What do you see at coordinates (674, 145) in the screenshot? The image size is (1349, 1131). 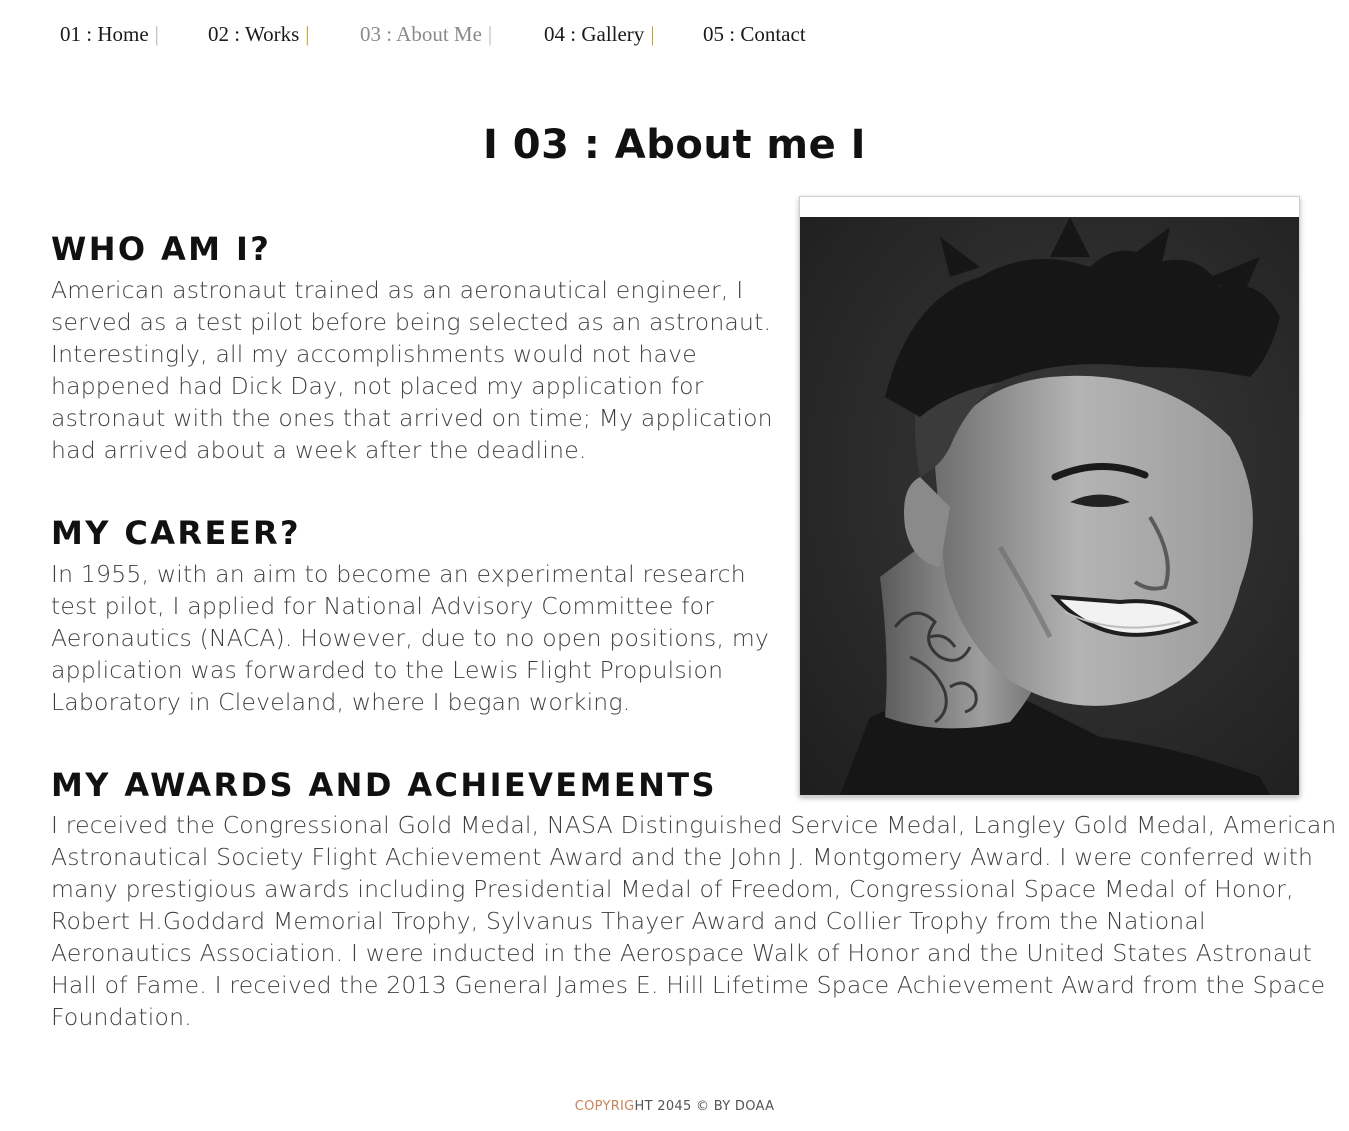 I see `page-title: I 03 : About me I` at bounding box center [674, 145].